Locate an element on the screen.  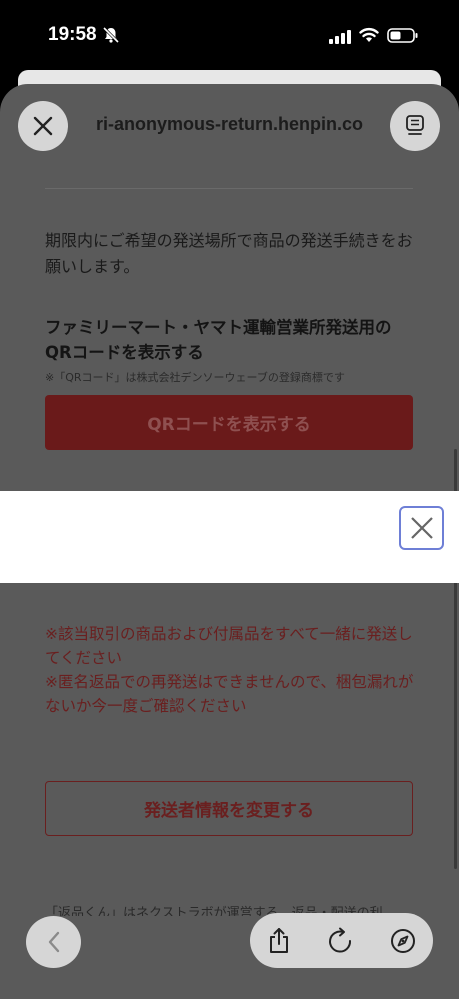
close-button is located at coordinates (43, 126).